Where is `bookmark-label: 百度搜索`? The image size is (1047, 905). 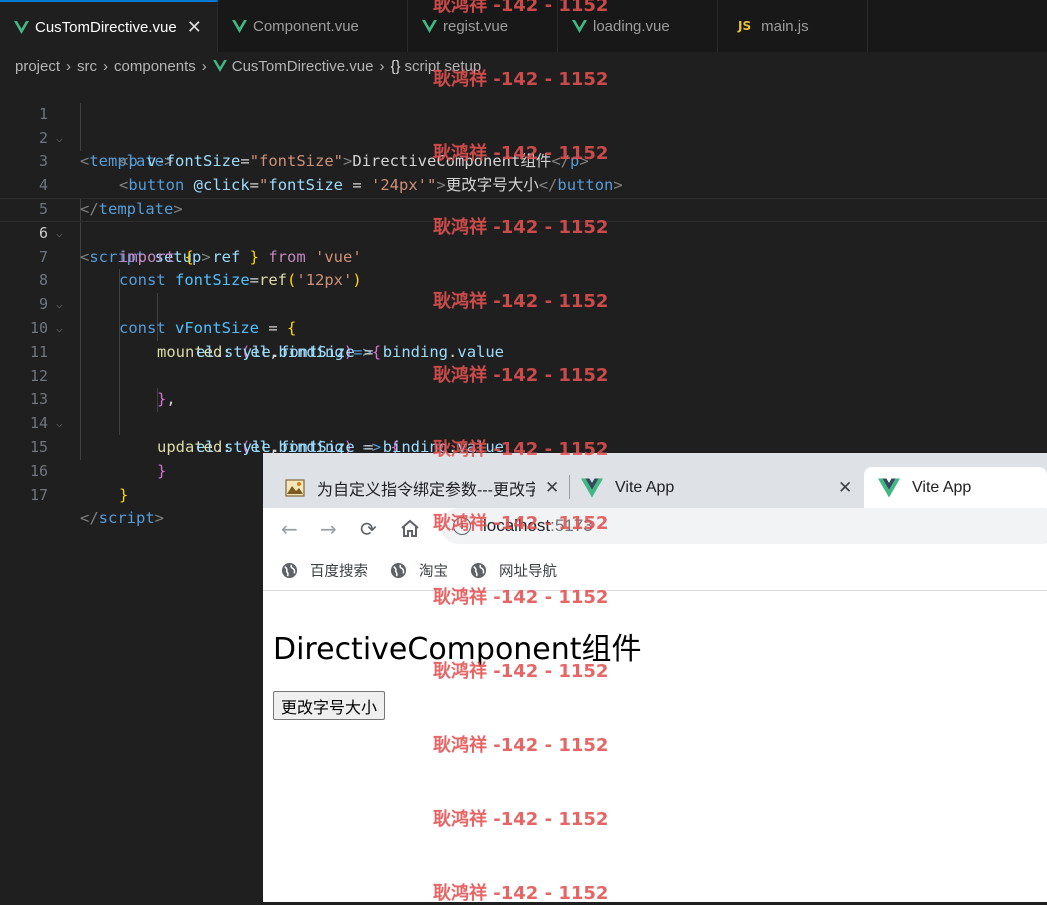 bookmark-label: 百度搜索 is located at coordinates (339, 571).